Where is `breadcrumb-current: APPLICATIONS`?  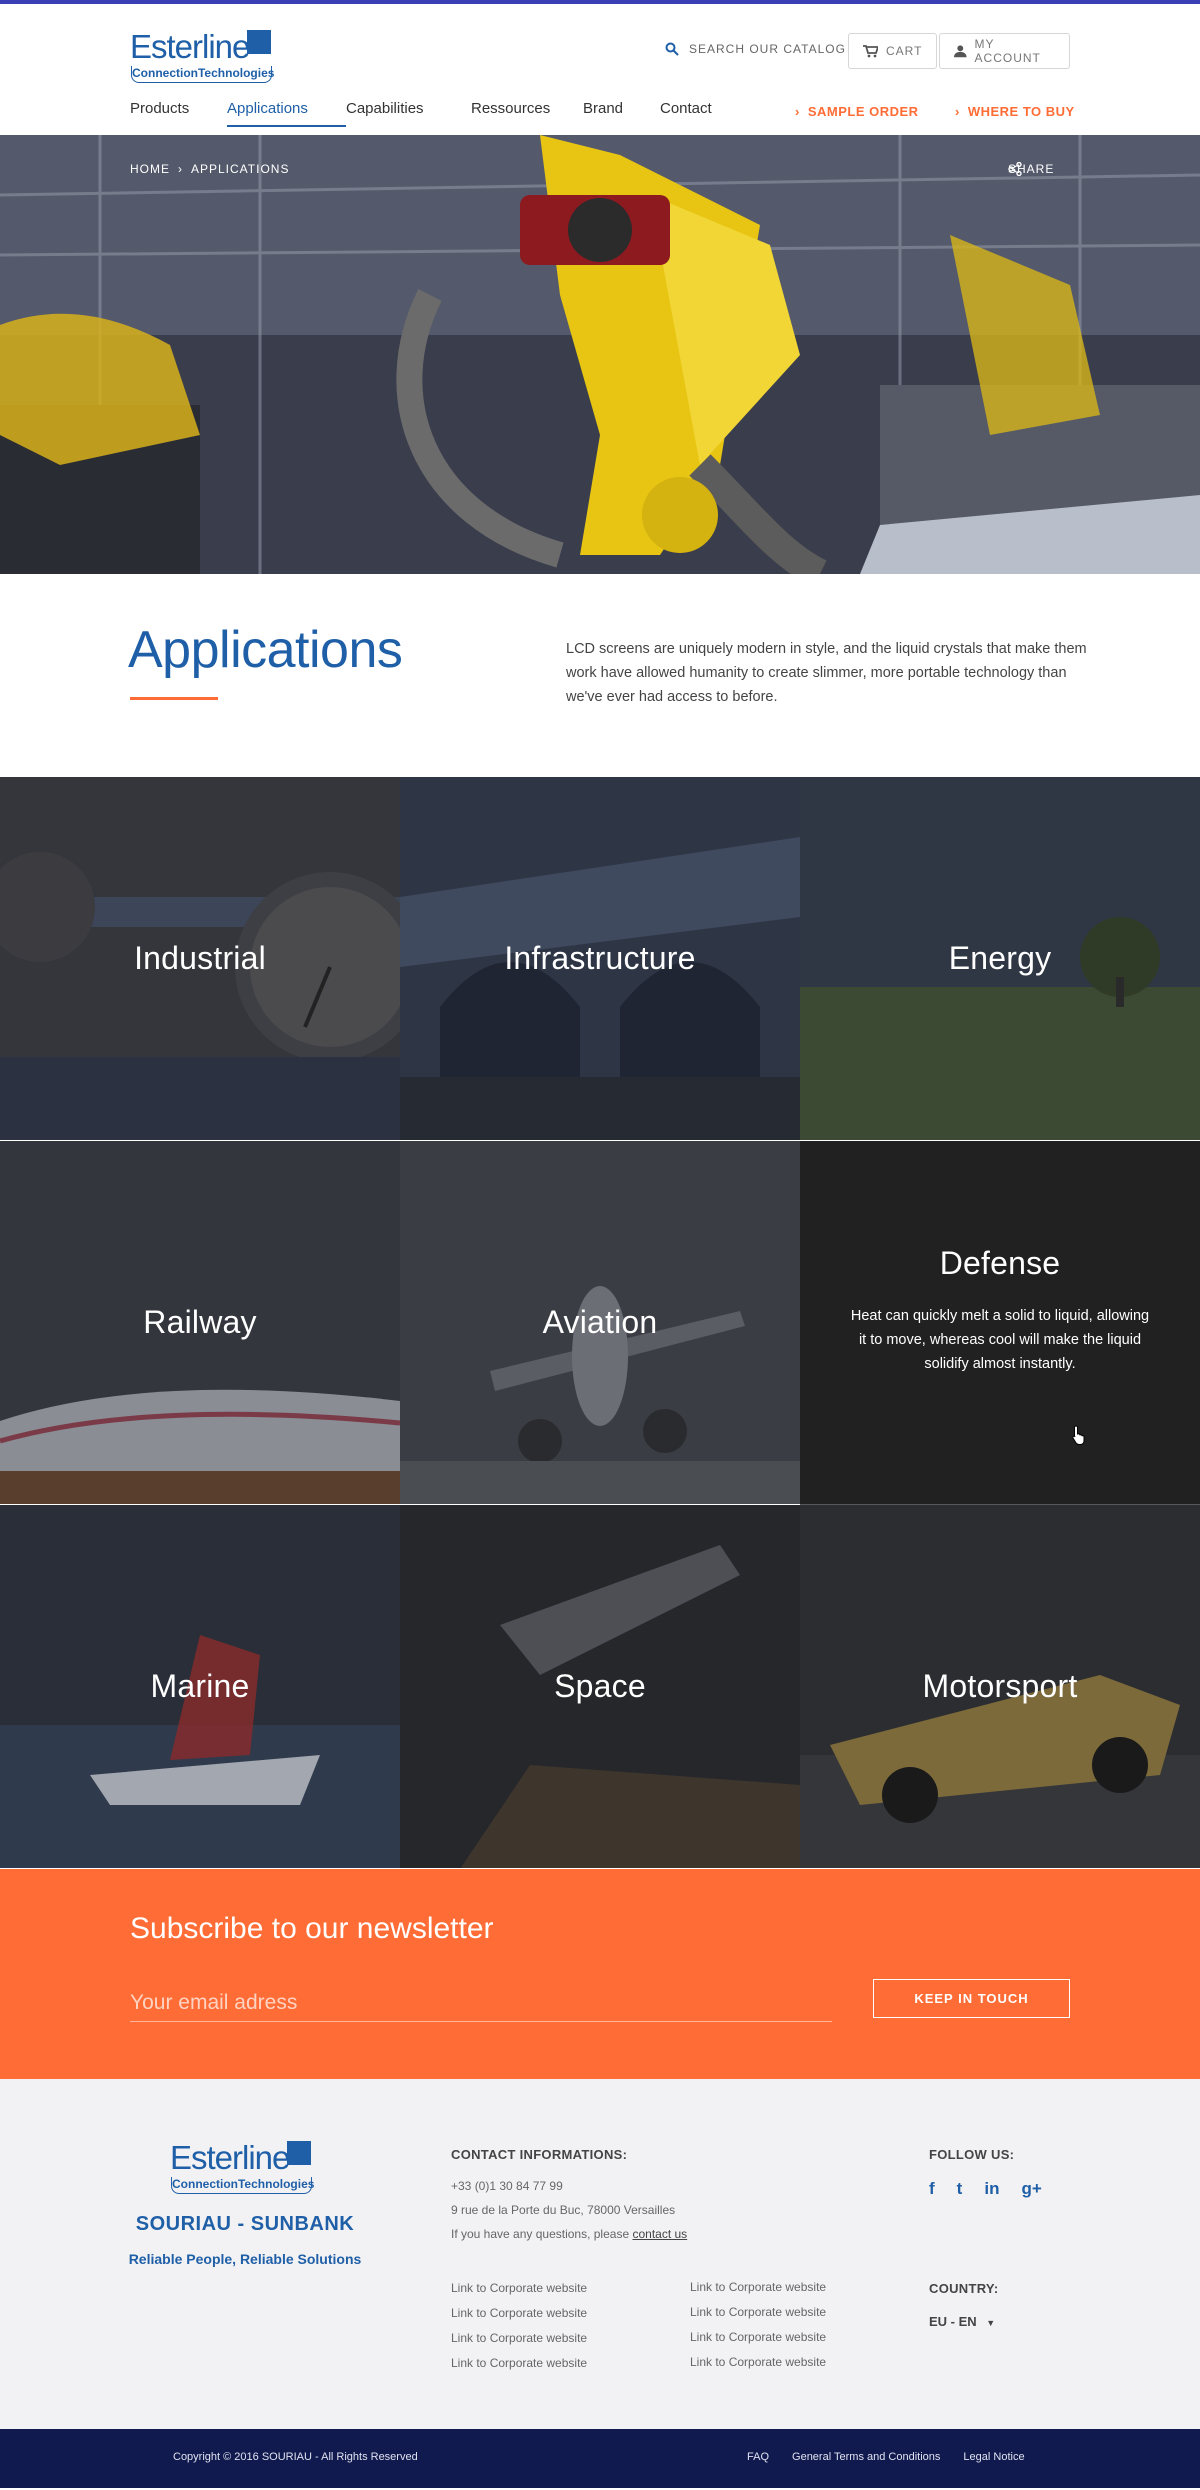
breadcrumb-current: APPLICATIONS is located at coordinates (240, 169).